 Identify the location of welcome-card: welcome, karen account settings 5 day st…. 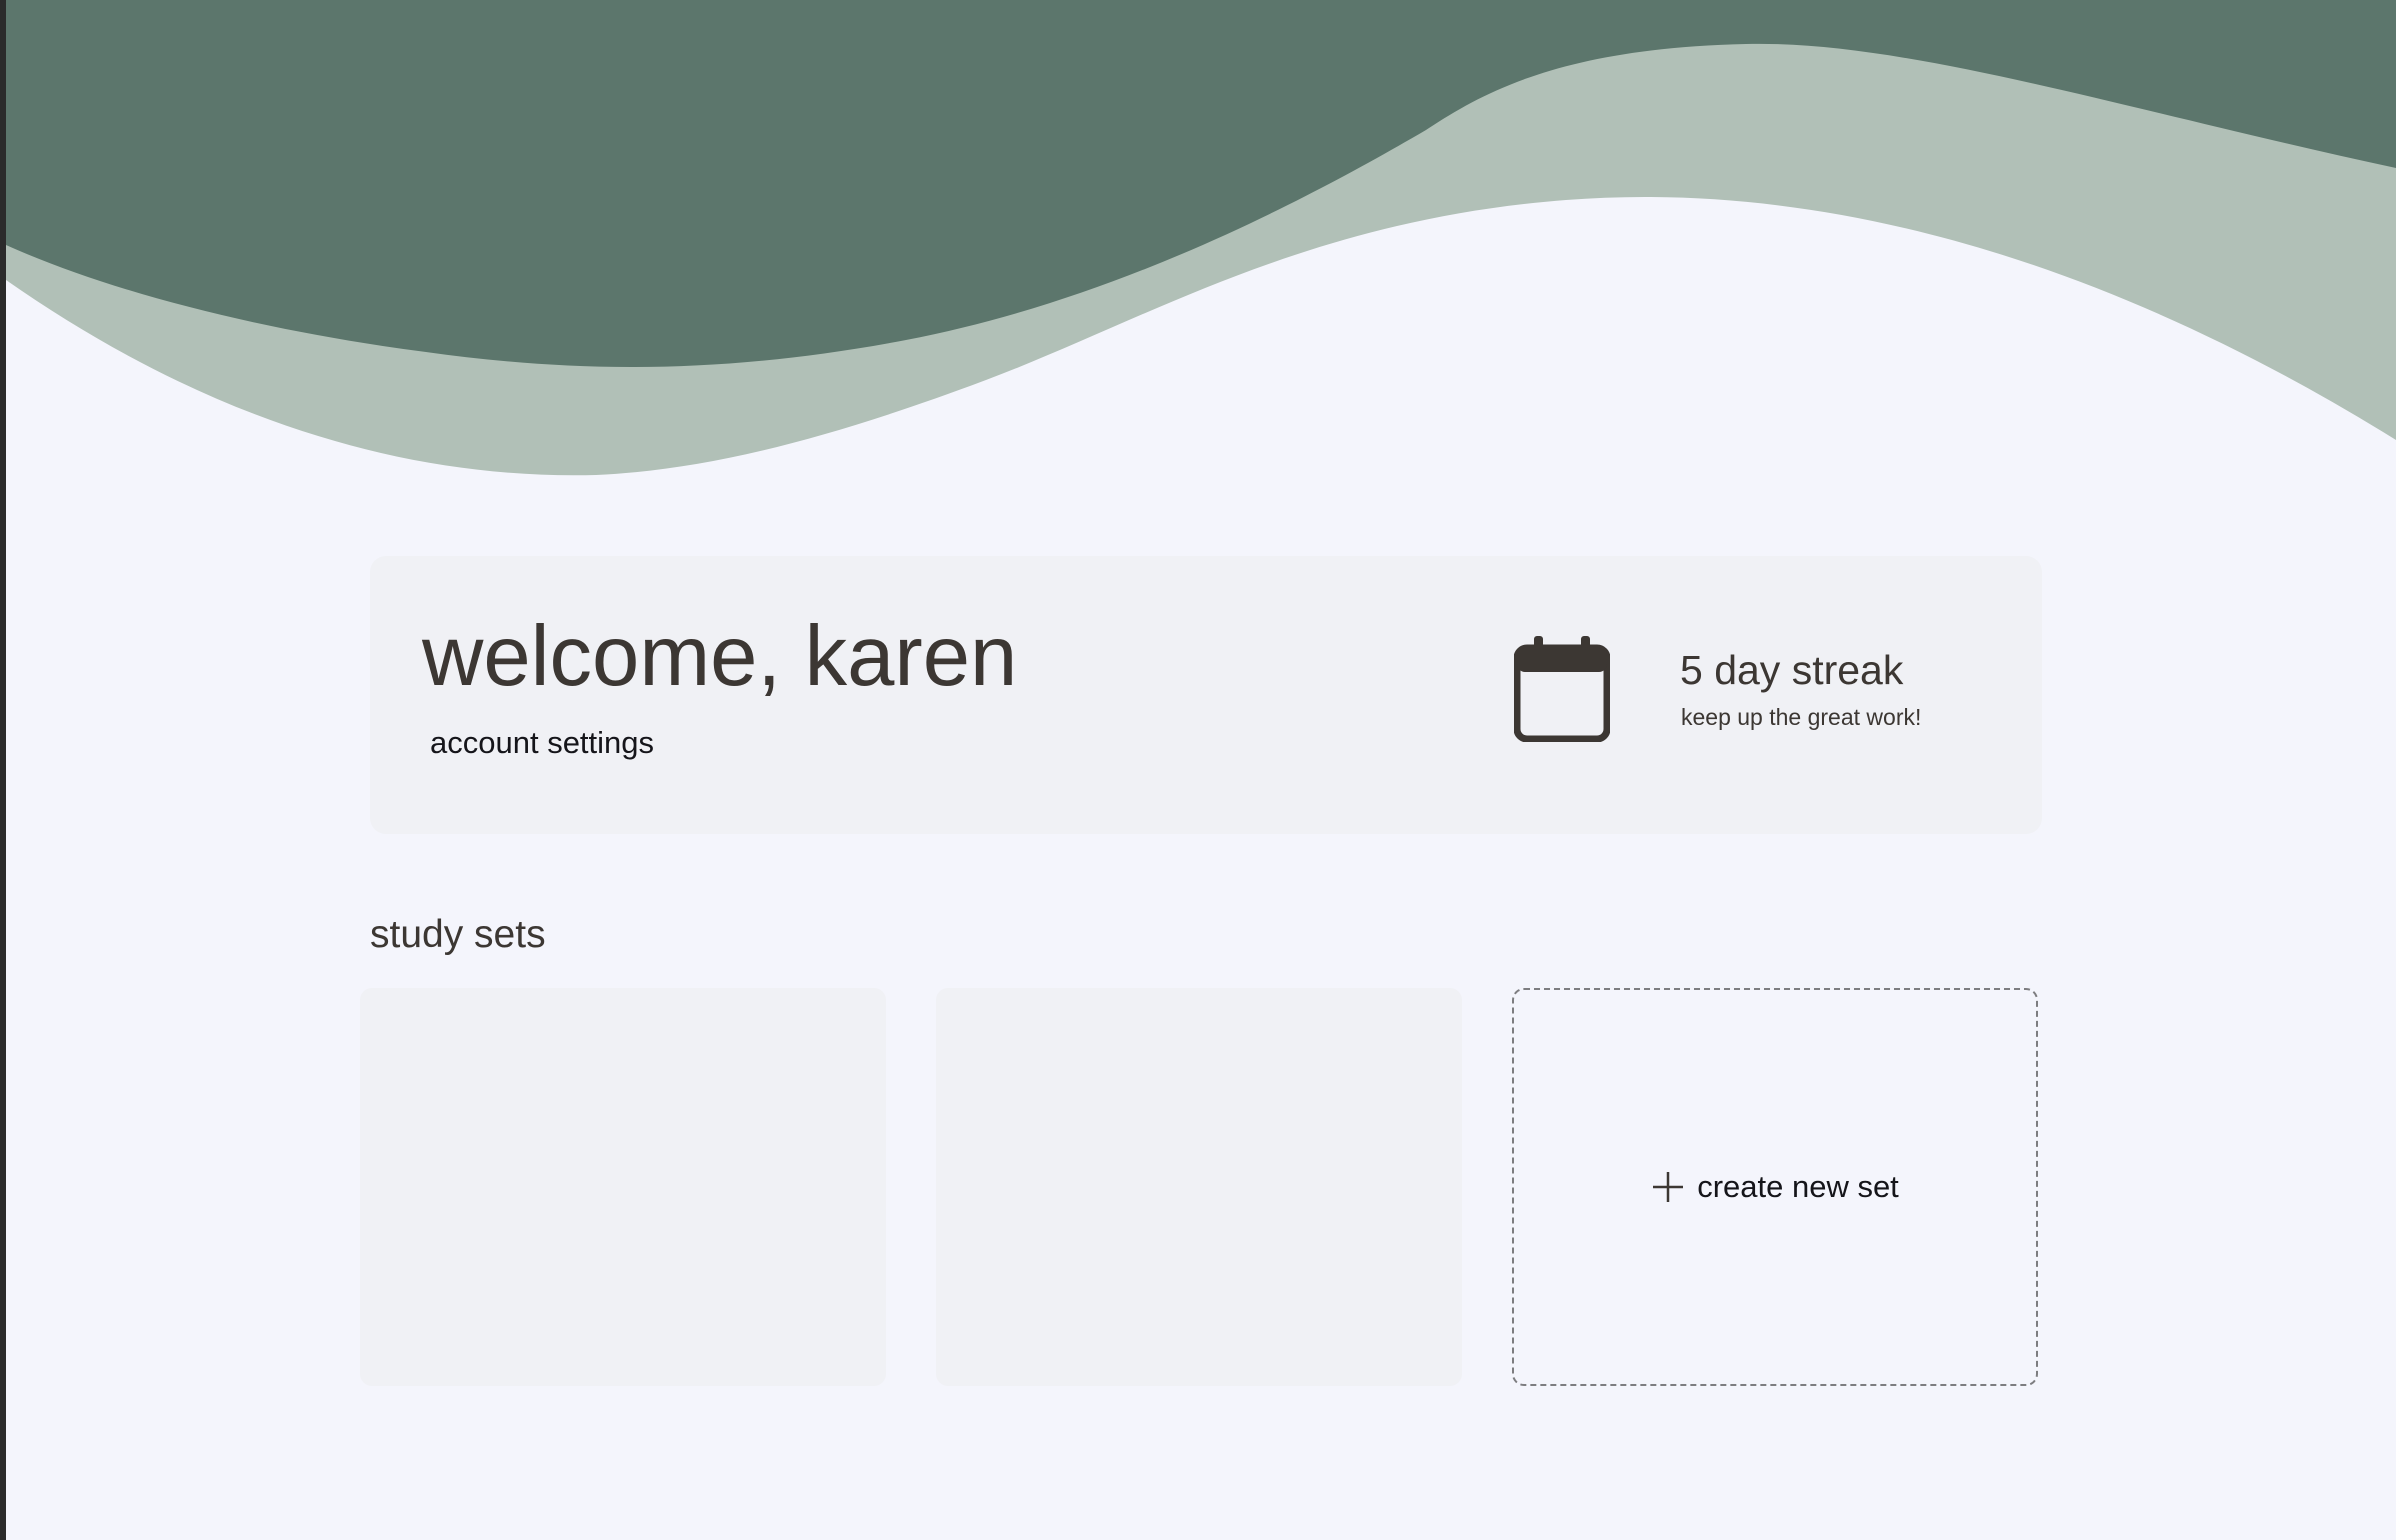
(1206, 695).